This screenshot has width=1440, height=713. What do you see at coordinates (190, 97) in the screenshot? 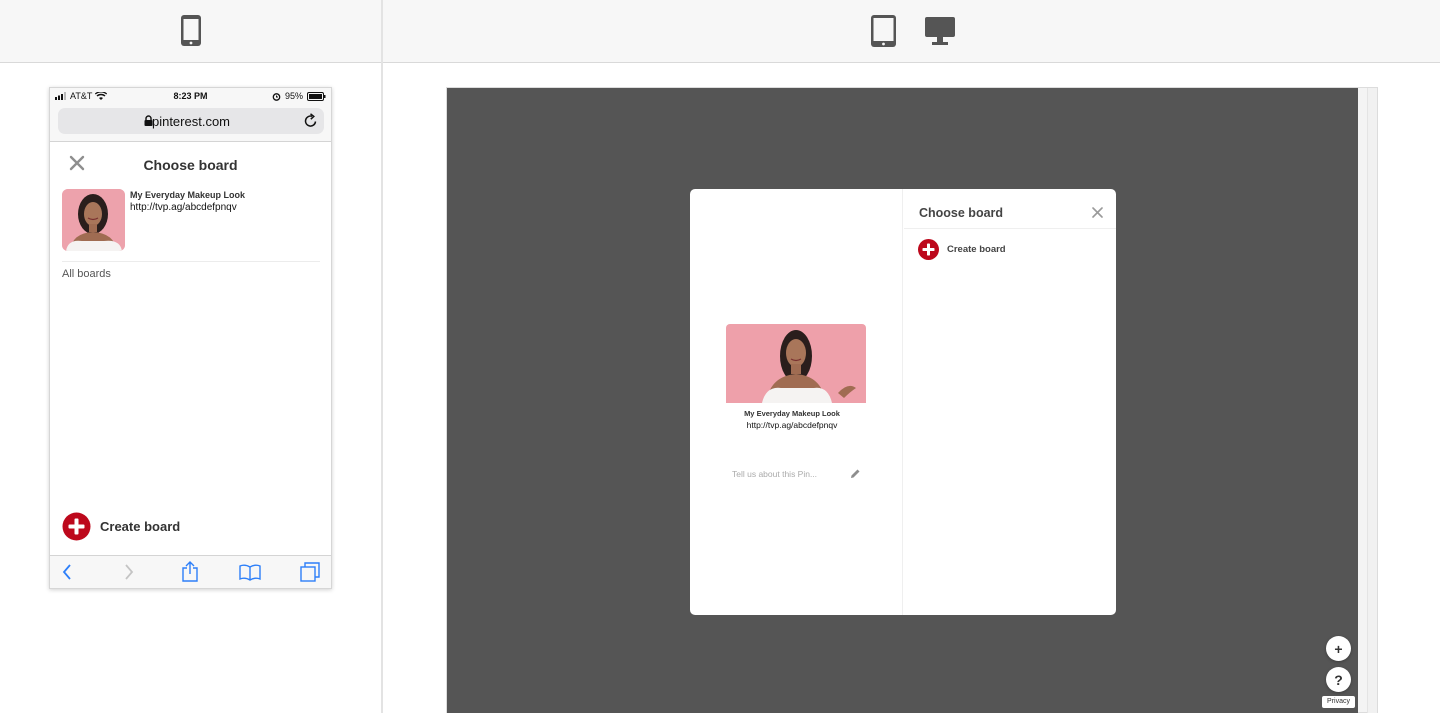
I see `ios-status-bar: AT&T 8:23 PM 95%` at bounding box center [190, 97].